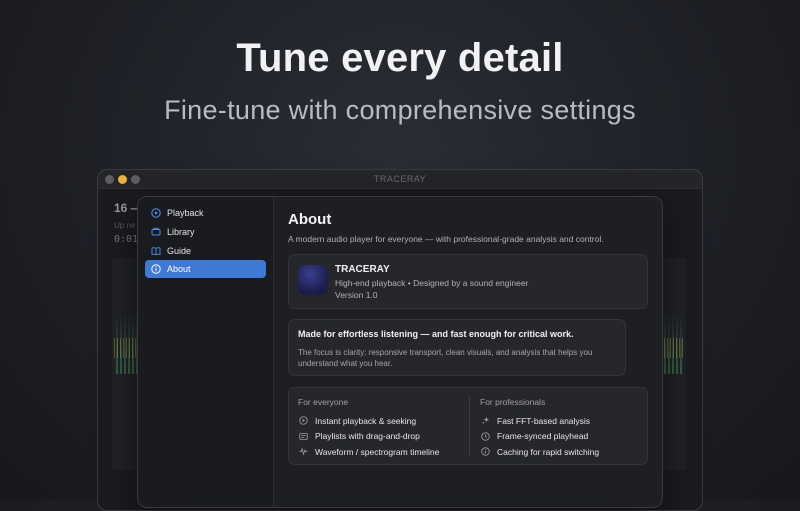  What do you see at coordinates (205, 213) in the screenshot?
I see `sidebar-item-playback: Playback` at bounding box center [205, 213].